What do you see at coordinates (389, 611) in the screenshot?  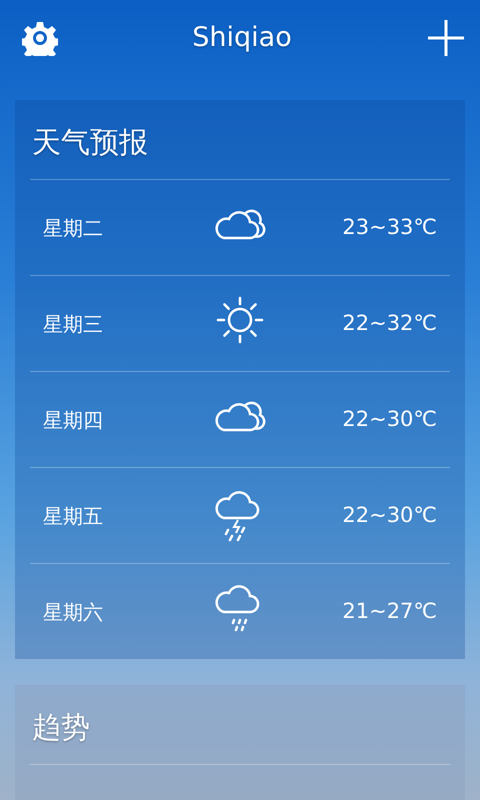 I see `temperature-range: 21~27℃` at bounding box center [389, 611].